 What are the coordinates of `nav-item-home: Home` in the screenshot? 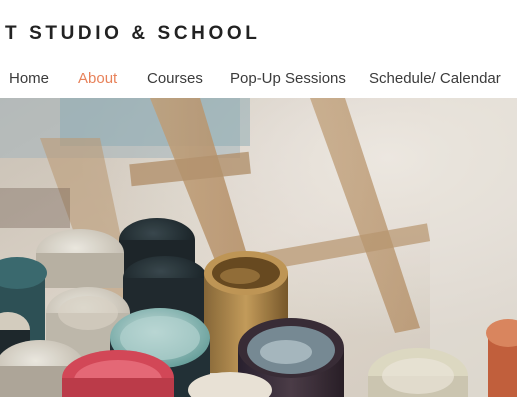 It's located at (29, 78).